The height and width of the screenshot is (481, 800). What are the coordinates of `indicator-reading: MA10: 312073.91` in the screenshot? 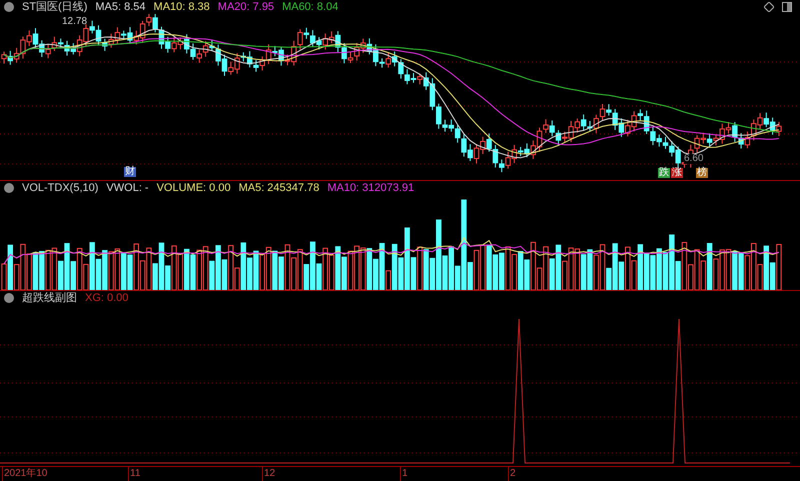 It's located at (370, 188).